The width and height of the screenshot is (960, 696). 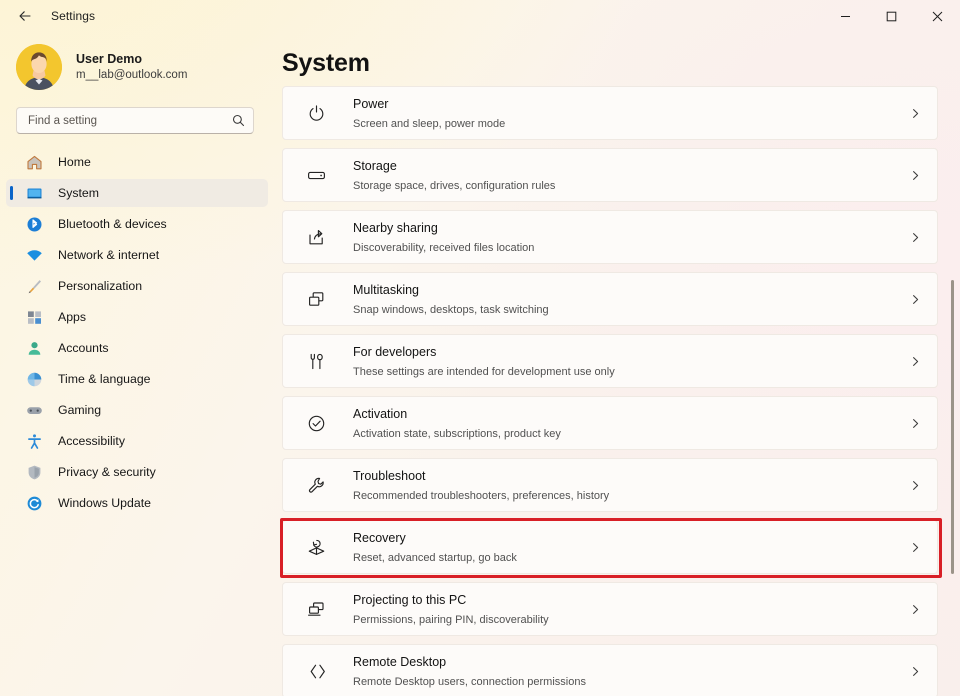 What do you see at coordinates (444, 248) in the screenshot?
I see `list-item-subtitle: Discoverability, received files location` at bounding box center [444, 248].